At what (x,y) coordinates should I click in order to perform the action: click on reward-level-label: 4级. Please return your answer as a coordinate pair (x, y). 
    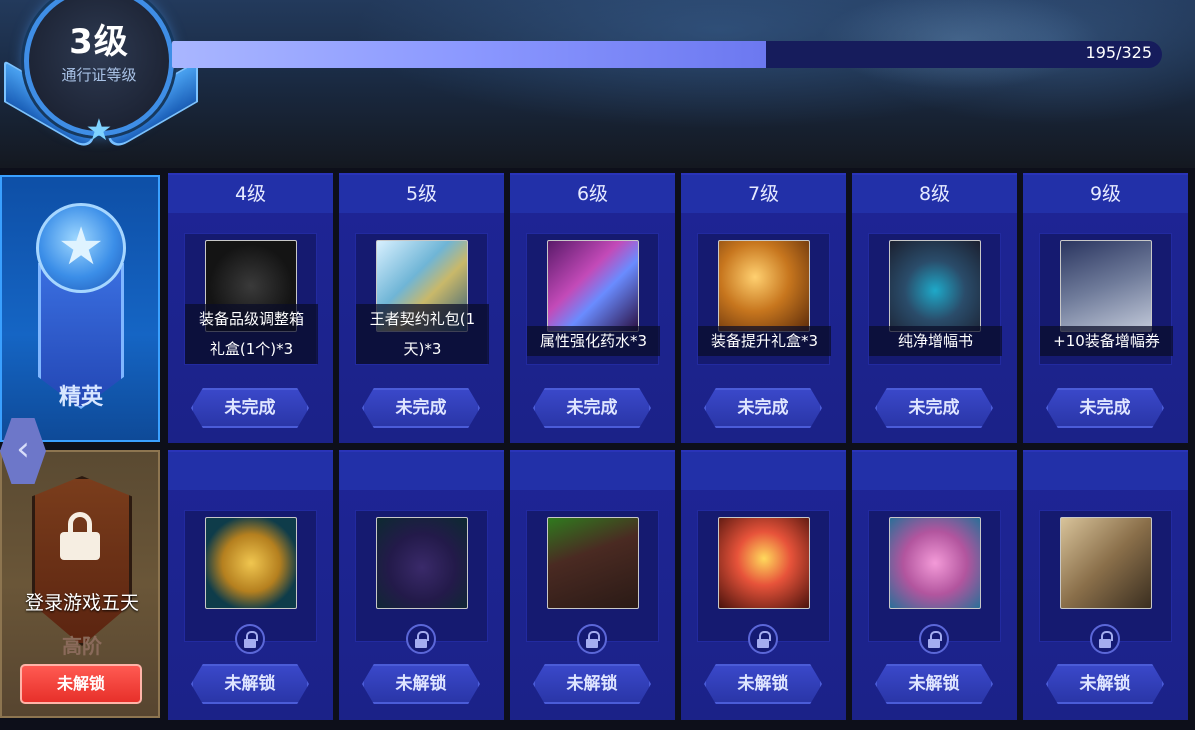
    Looking at the image, I should click on (250, 194).